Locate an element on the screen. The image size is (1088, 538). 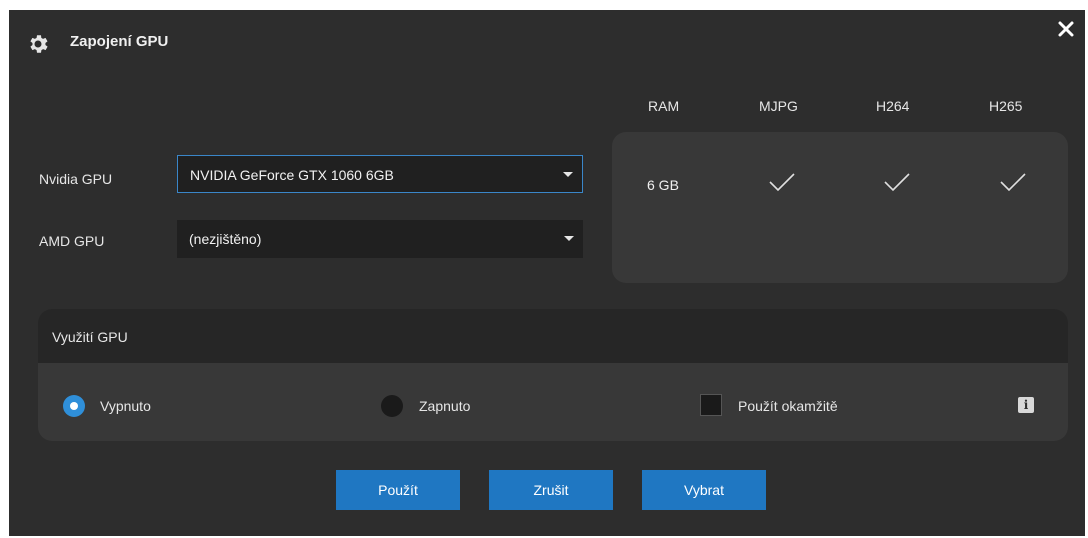
gpu-usage-header: Využití GPU is located at coordinates (553, 336).